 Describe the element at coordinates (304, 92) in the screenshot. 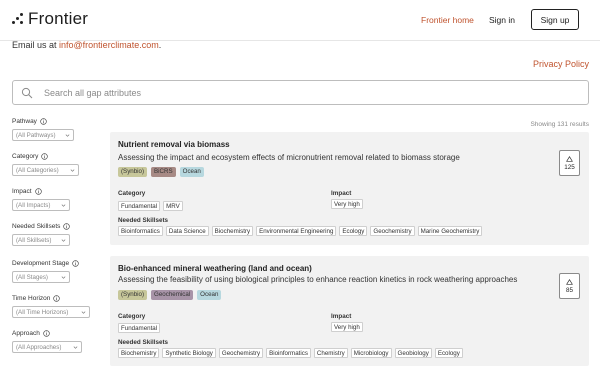

I see `search-input` at that location.